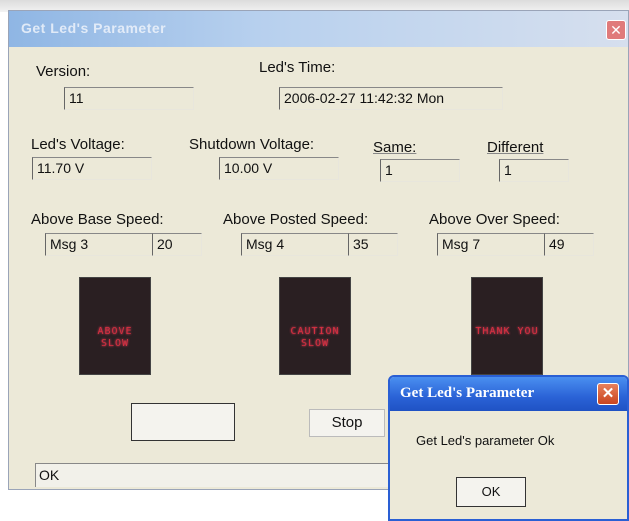 The width and height of the screenshot is (629, 521). Describe the element at coordinates (92, 168) in the screenshot. I see `led-voltage-field: 11.70 V` at that location.